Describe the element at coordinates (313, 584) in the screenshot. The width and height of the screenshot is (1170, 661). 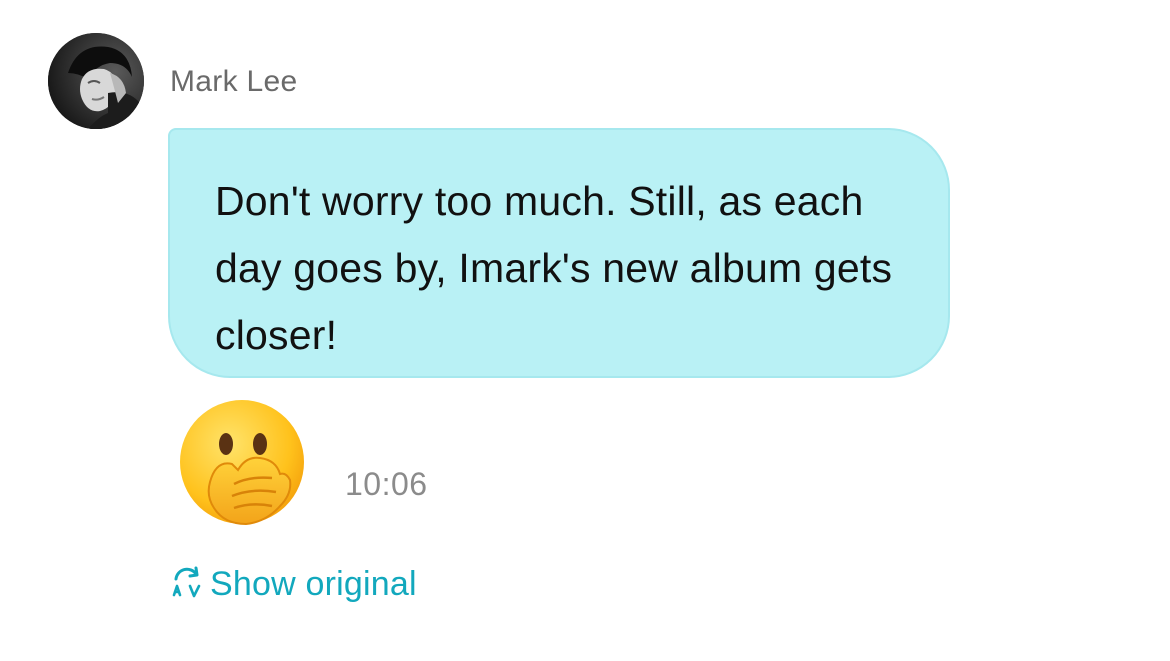
I see `show-original-label: Show original` at that location.